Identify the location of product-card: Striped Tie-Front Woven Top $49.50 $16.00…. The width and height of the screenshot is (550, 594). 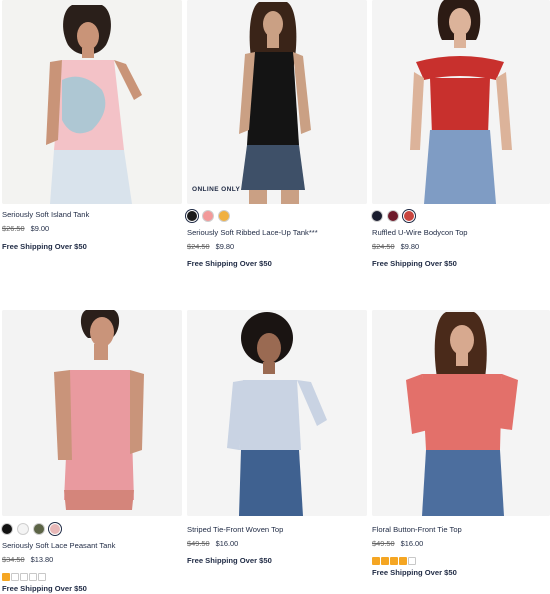
(277, 445).